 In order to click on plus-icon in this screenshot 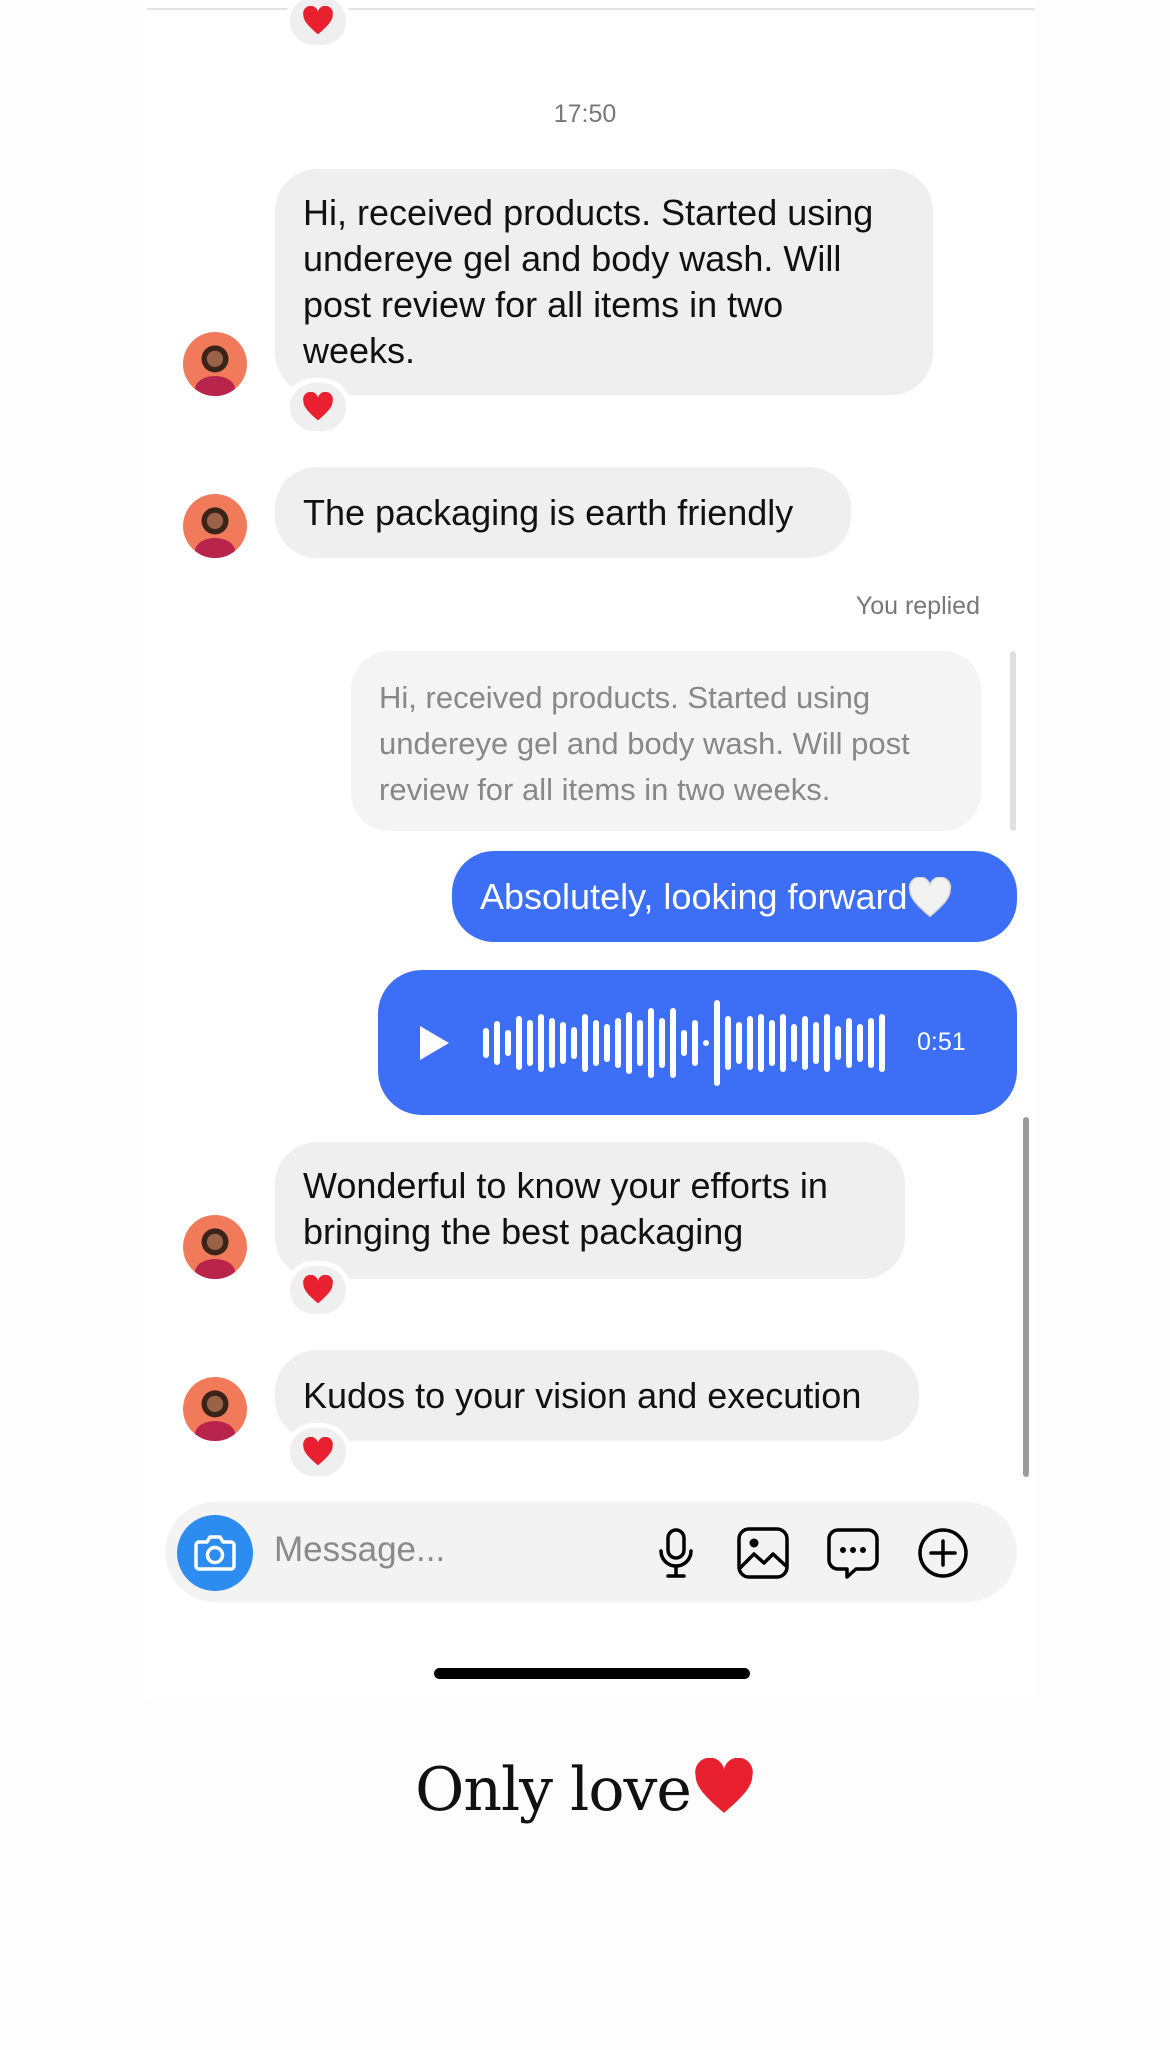, I will do `click(943, 1553)`.